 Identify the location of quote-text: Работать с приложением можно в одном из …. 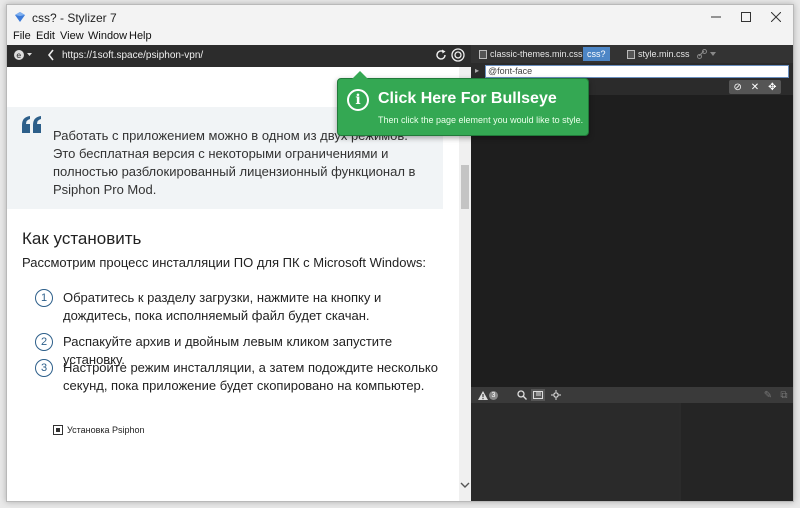
(234, 162).